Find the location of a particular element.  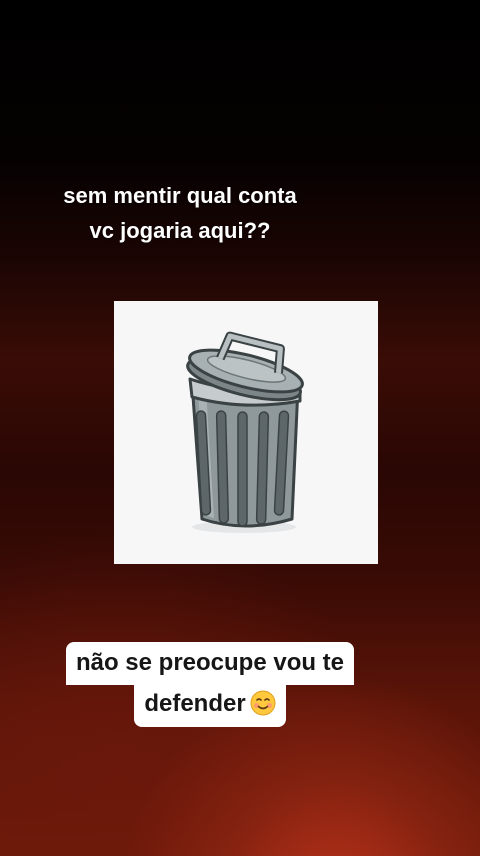

caption-line-2: vc jogaria aqui?? is located at coordinates (180, 230).